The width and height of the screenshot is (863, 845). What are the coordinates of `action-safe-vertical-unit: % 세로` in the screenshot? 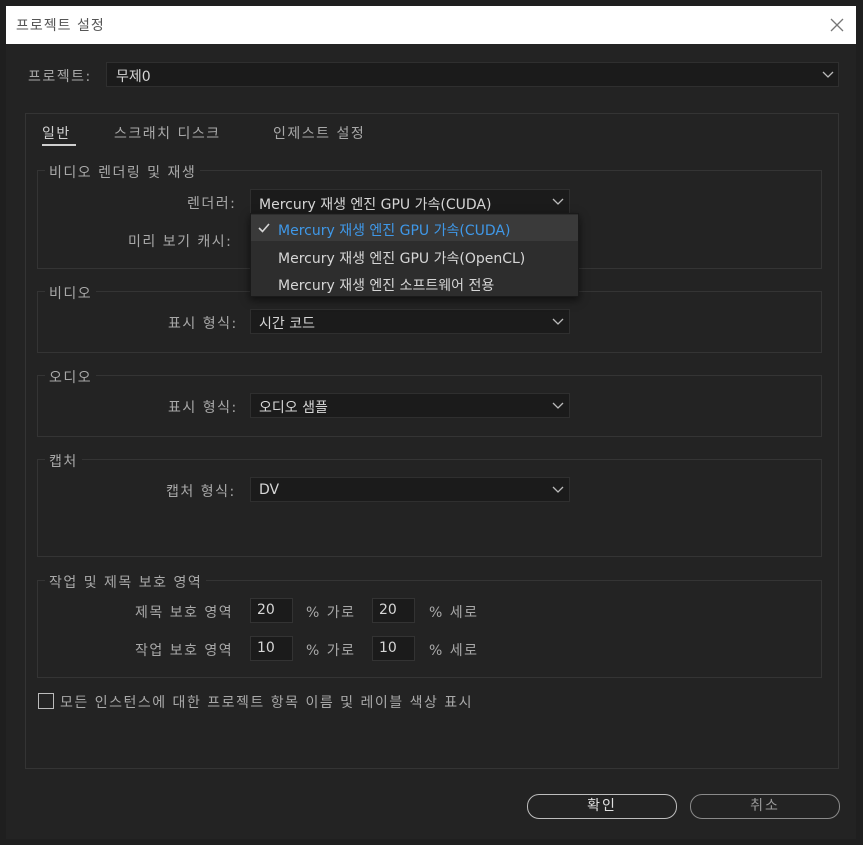 It's located at (454, 651).